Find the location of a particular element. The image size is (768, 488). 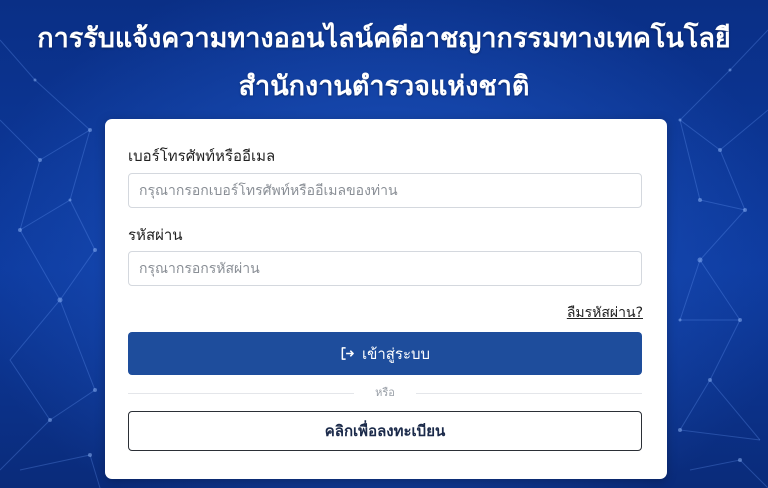

forgot-password-link: ลืมรหัสผ่าน? is located at coordinates (605, 313).